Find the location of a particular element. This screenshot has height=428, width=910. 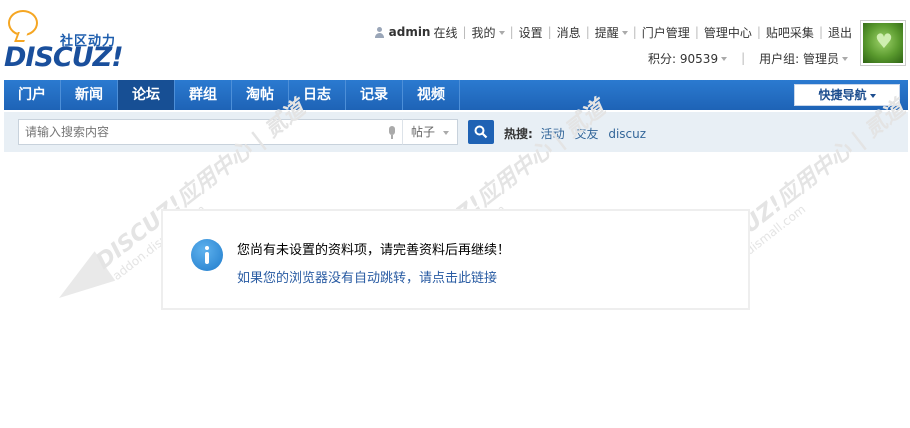

nav-item-groups: 群组 is located at coordinates (203, 95).